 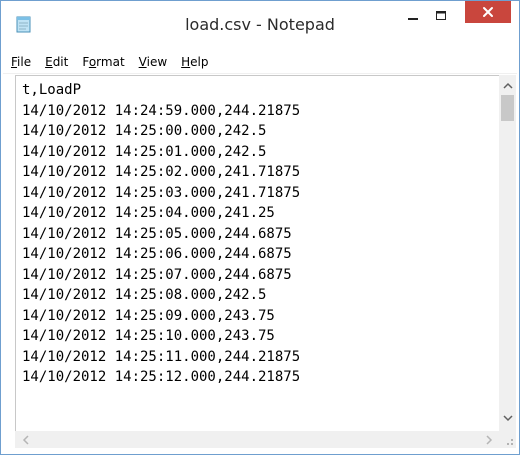 What do you see at coordinates (161, 377) in the screenshot?
I see `text-line: 14/10/2012 14:25:12.000,244.21875` at bounding box center [161, 377].